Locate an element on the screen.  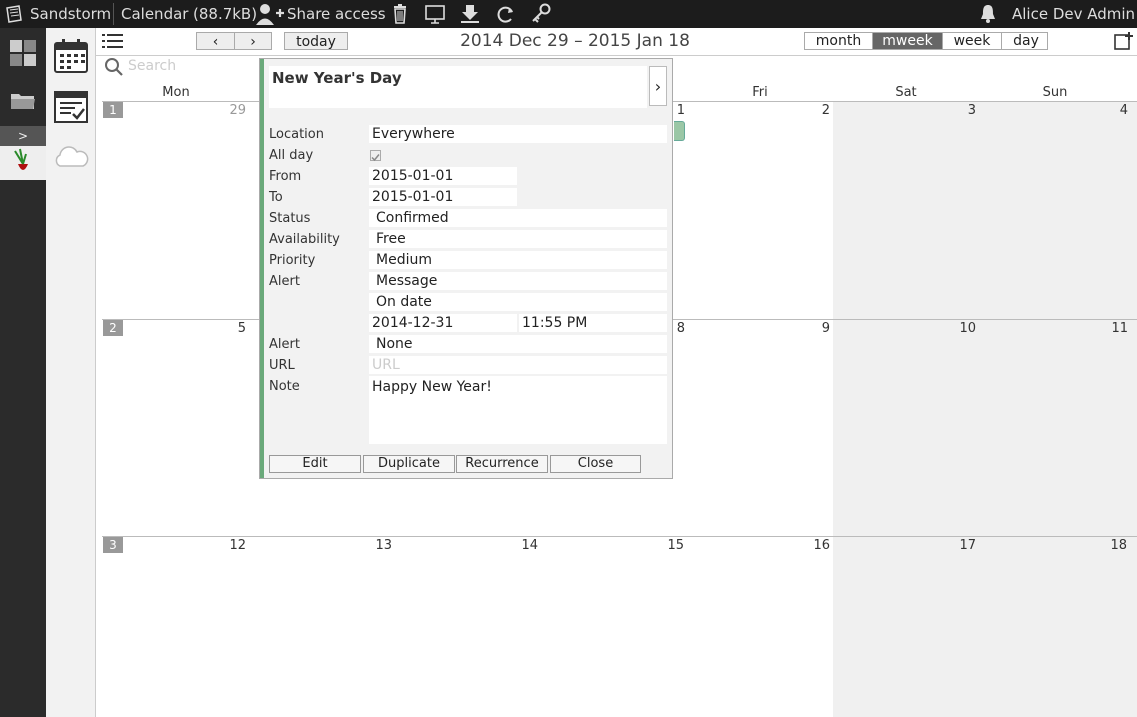
alert2-select: None is located at coordinates (518, 344).